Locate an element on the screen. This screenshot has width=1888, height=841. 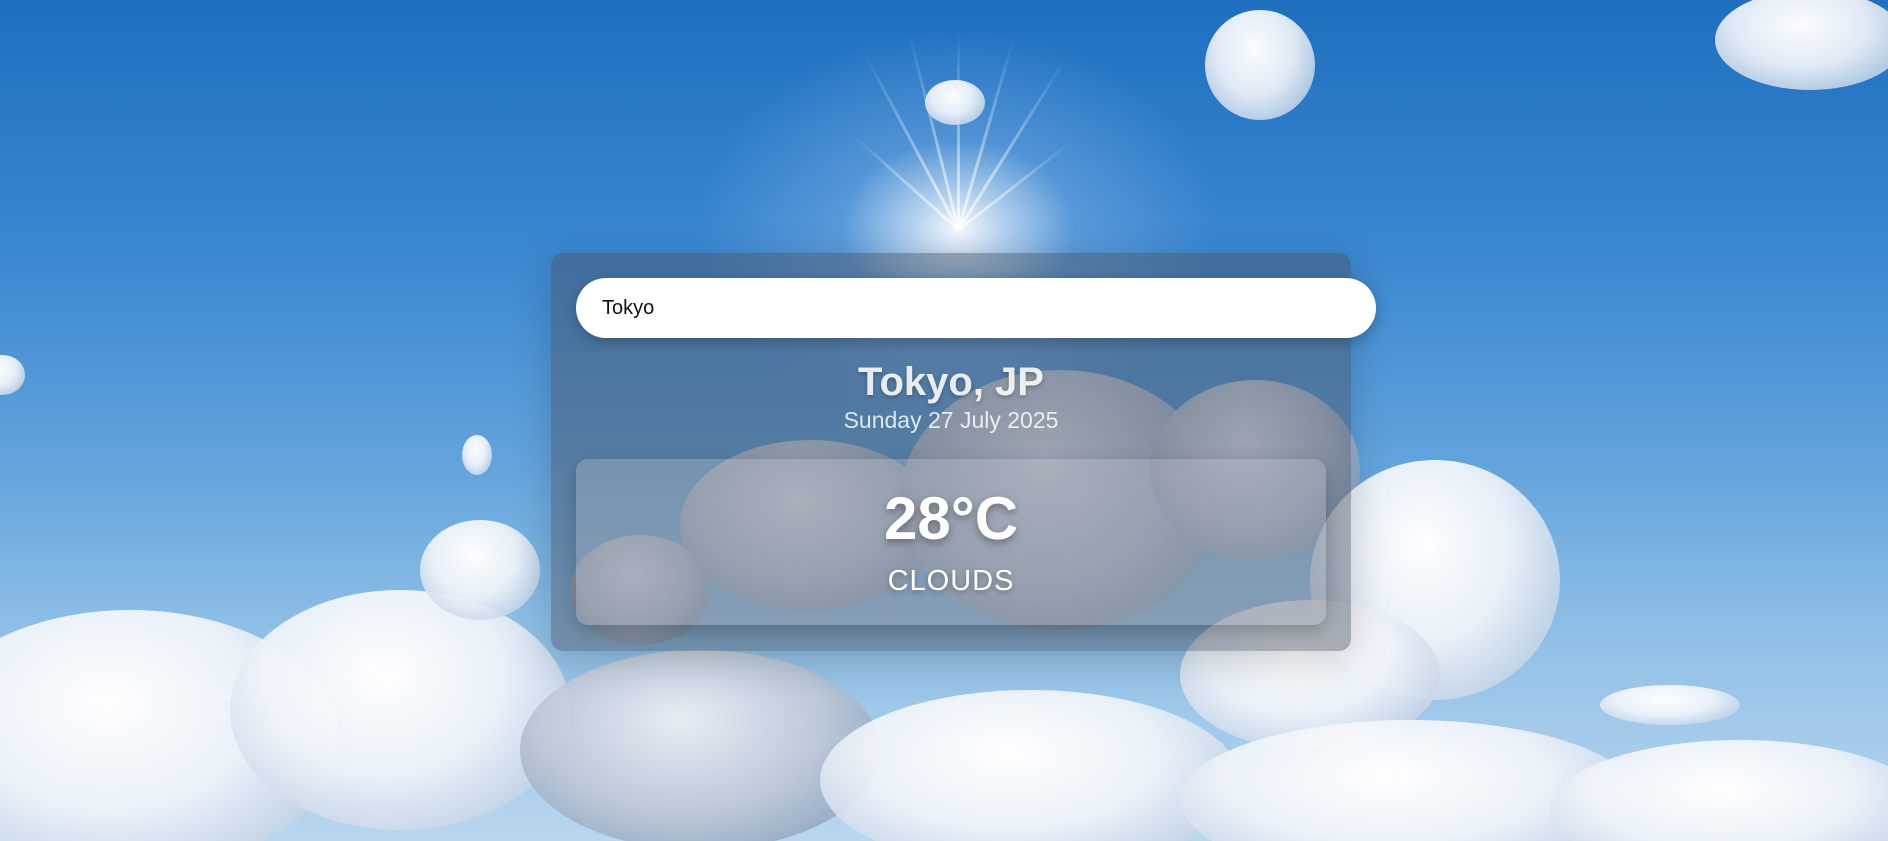
temperature-value: 28°C is located at coordinates (951, 518).